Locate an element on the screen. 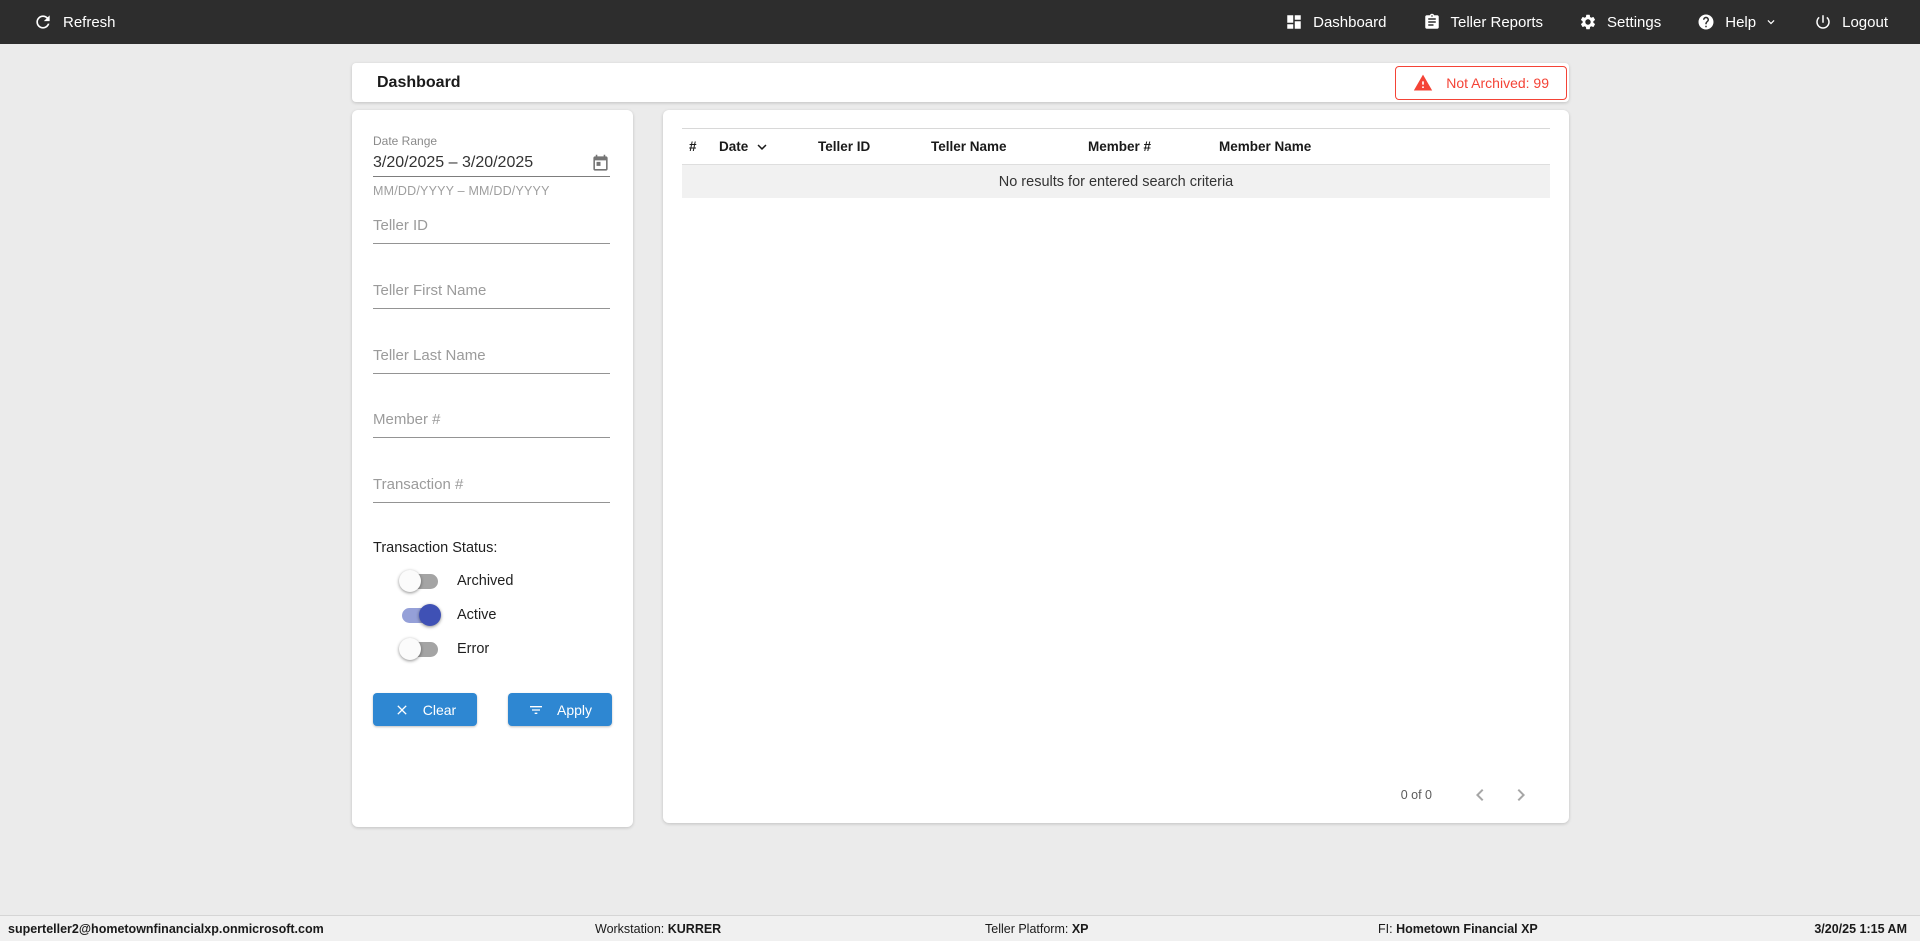  refresh-label: Refresh is located at coordinates (89, 22).